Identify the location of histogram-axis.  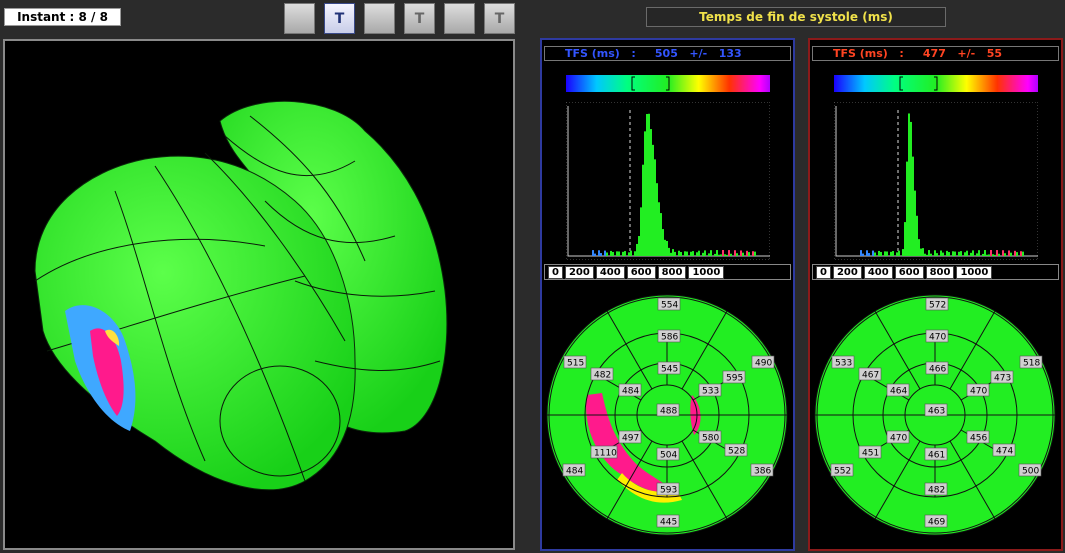
(668, 181).